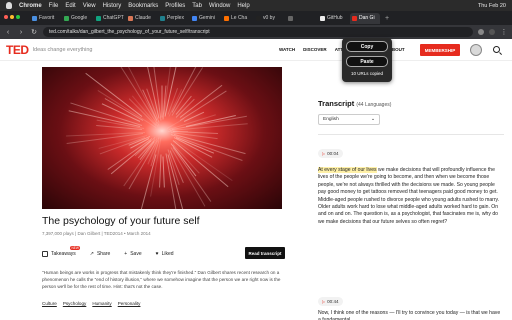 The width and height of the screenshot is (512, 320). What do you see at coordinates (75, 248) in the screenshot?
I see `new-badge: NEW` at bounding box center [75, 248].